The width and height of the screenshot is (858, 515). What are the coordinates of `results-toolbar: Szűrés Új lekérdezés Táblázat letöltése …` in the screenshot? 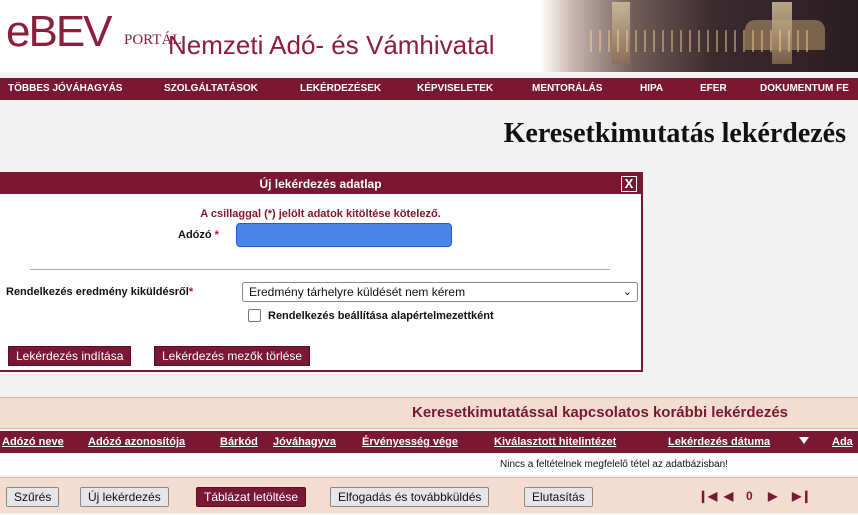 It's located at (429, 495).